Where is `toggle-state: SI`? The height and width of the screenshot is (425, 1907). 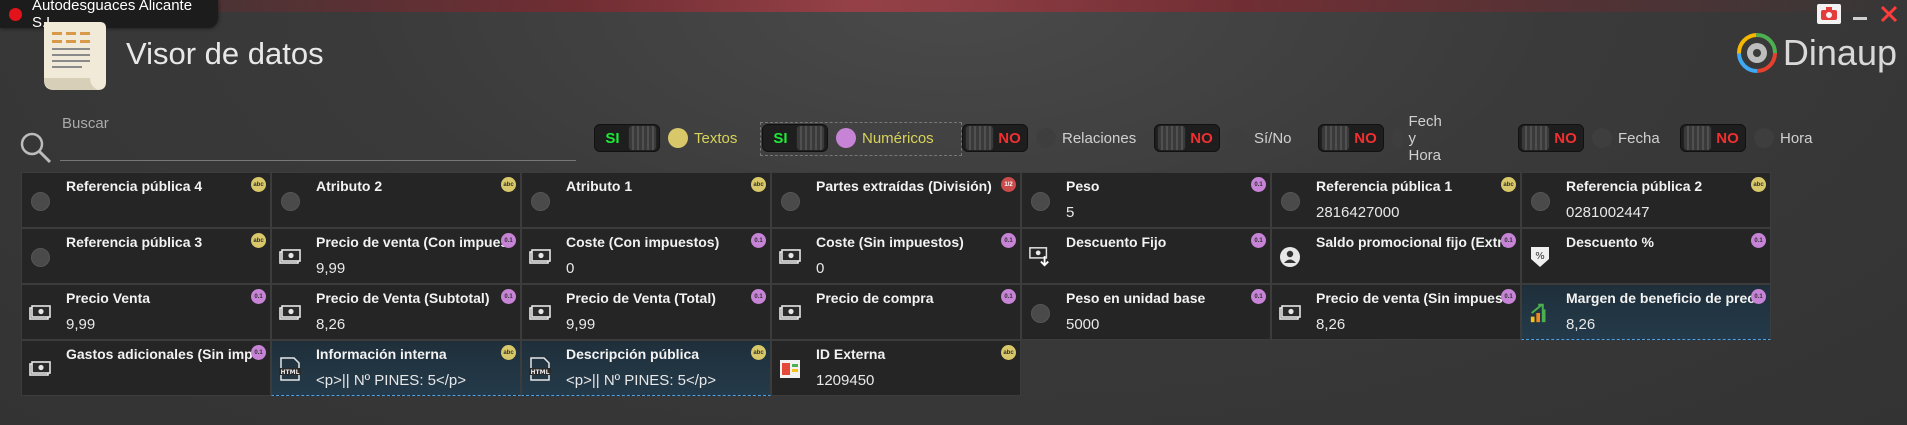 toggle-state: SI is located at coordinates (612, 138).